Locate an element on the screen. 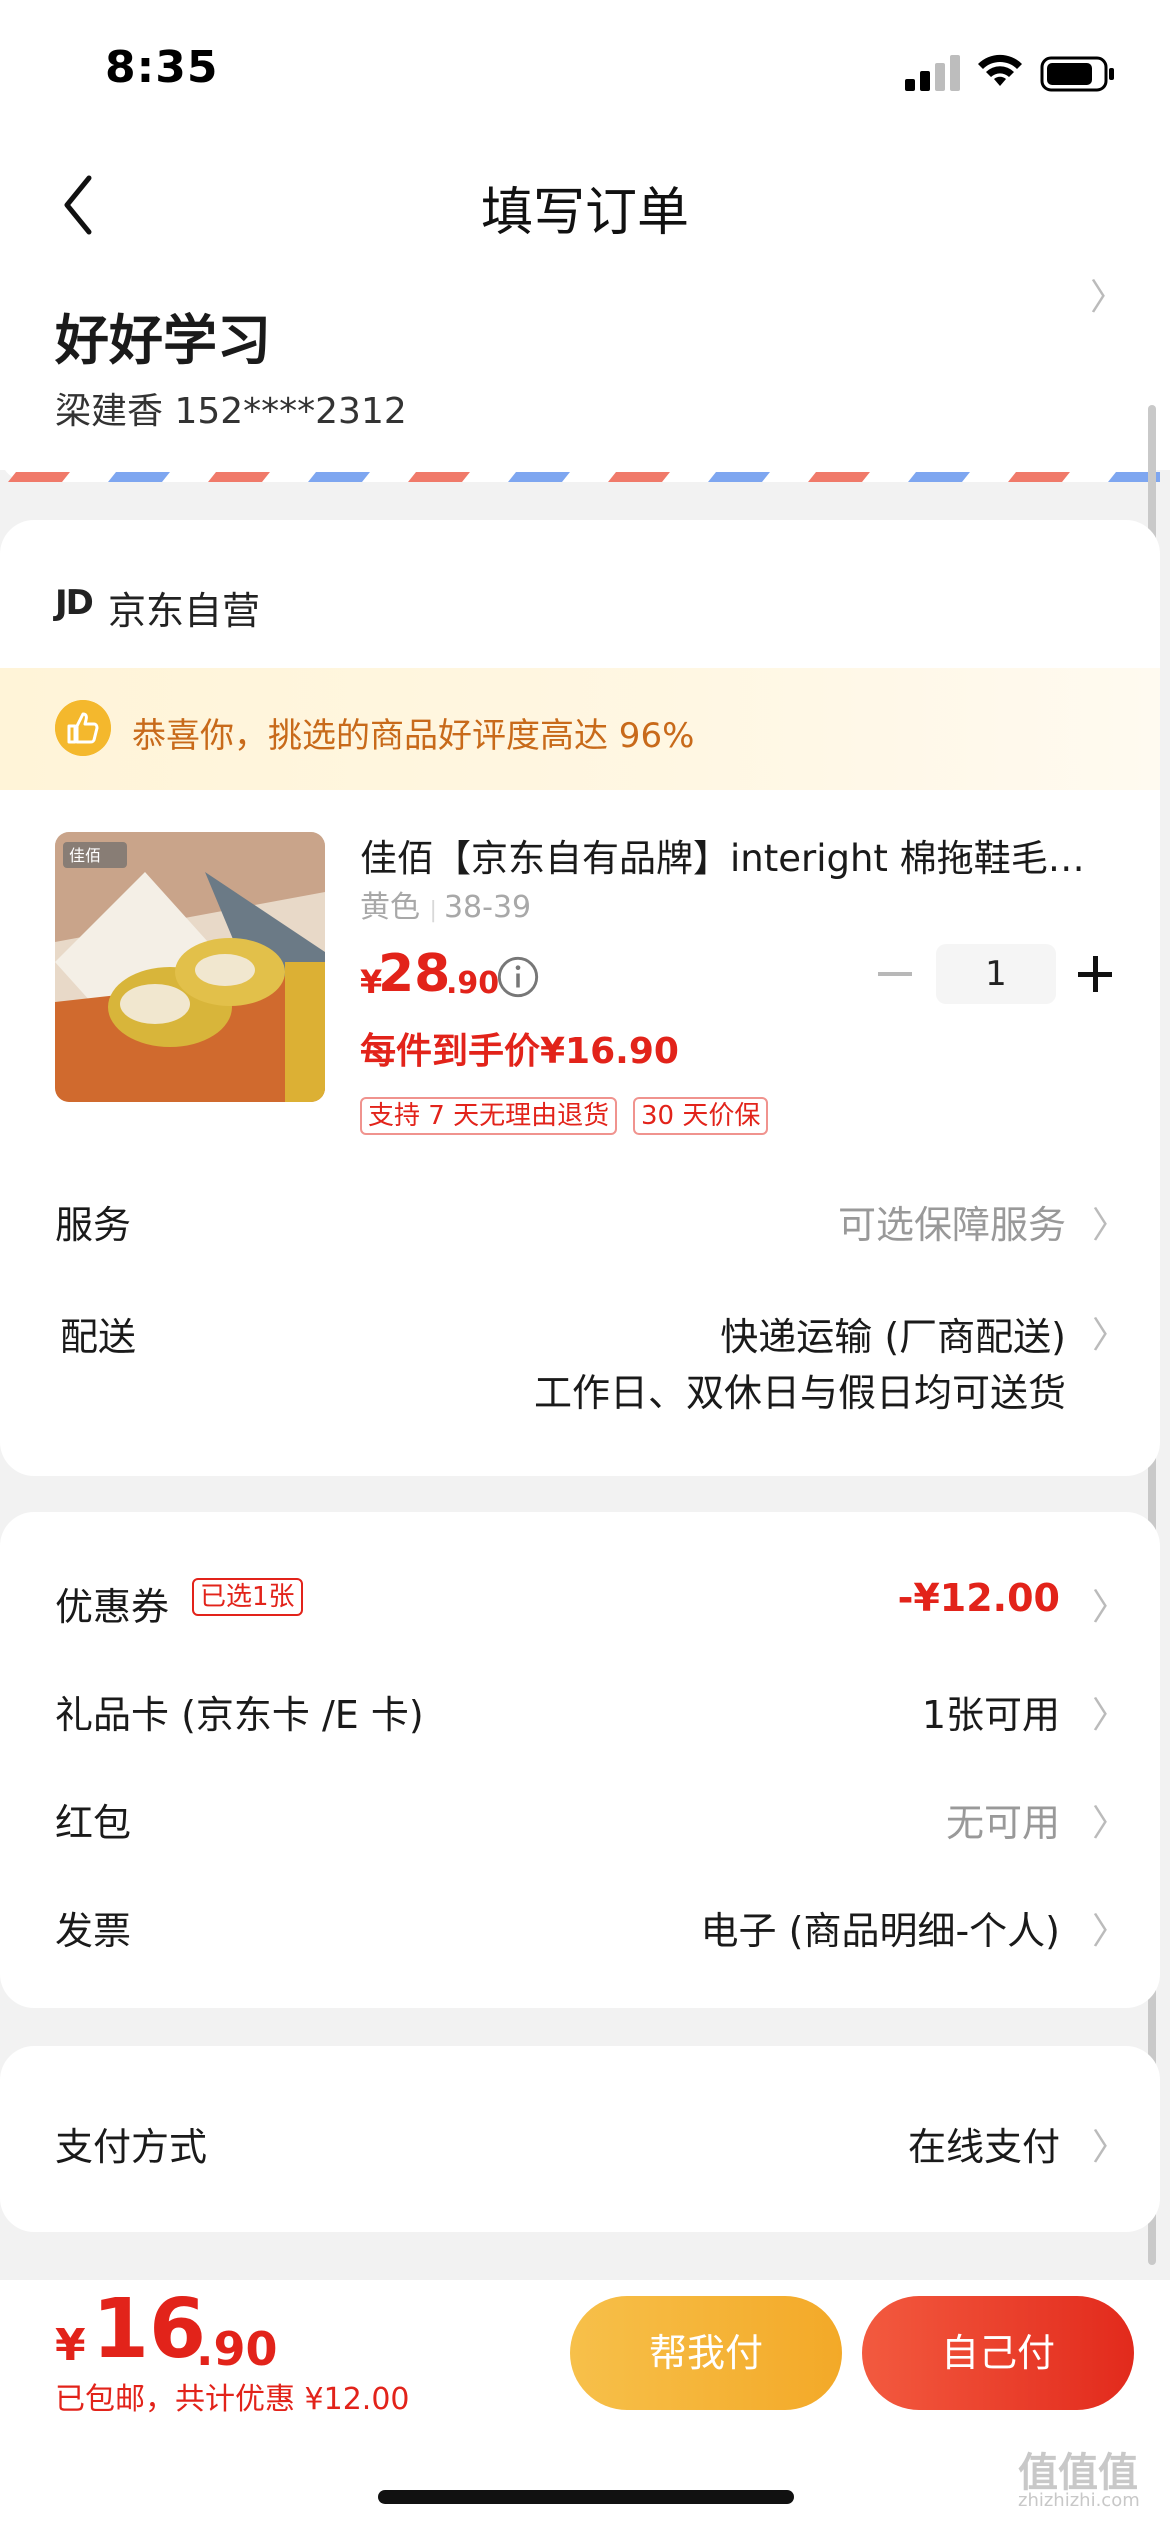  coupon-value: -¥12.00 is located at coordinates (979, 1598).